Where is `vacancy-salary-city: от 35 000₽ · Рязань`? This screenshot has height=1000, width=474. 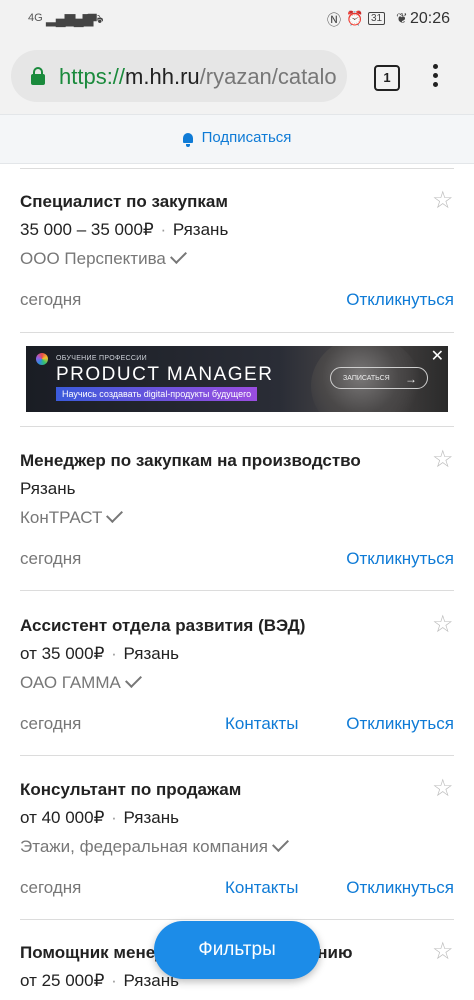
vacancy-salary-city: от 35 000₽ · Рязань is located at coordinates (99, 653).